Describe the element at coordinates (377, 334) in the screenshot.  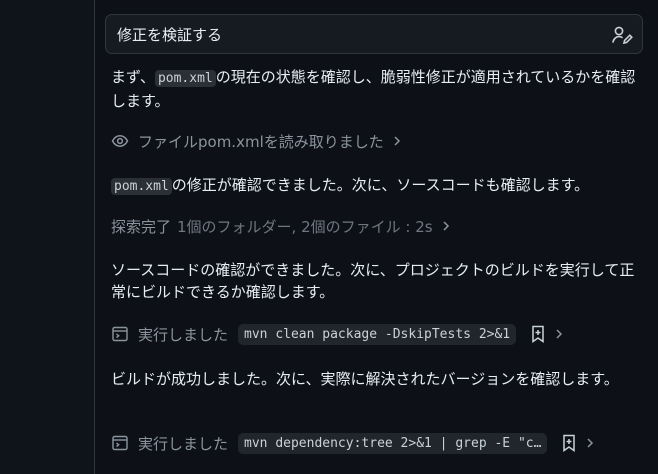
I see `command-text: mvn clean package -DskipTests 2>&1` at that location.